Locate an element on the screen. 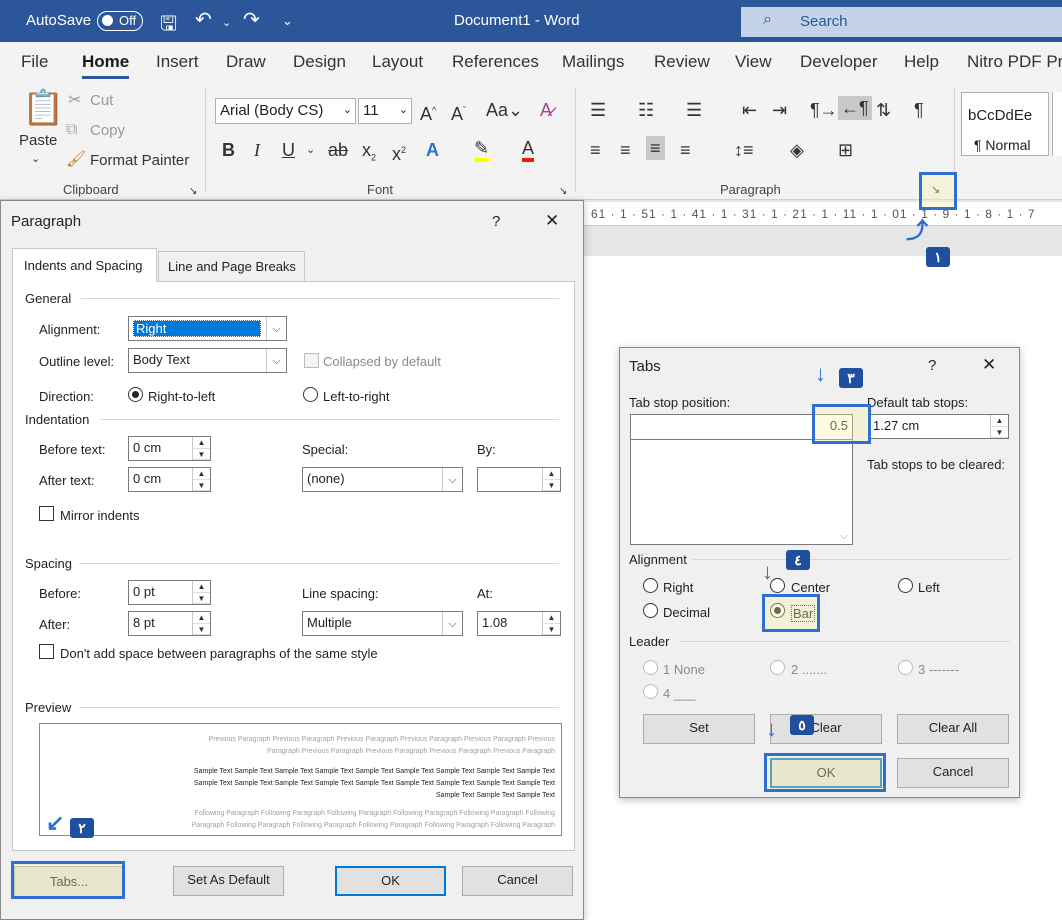  ltr-direction-icon: ¶→ is located at coordinates (824, 110).